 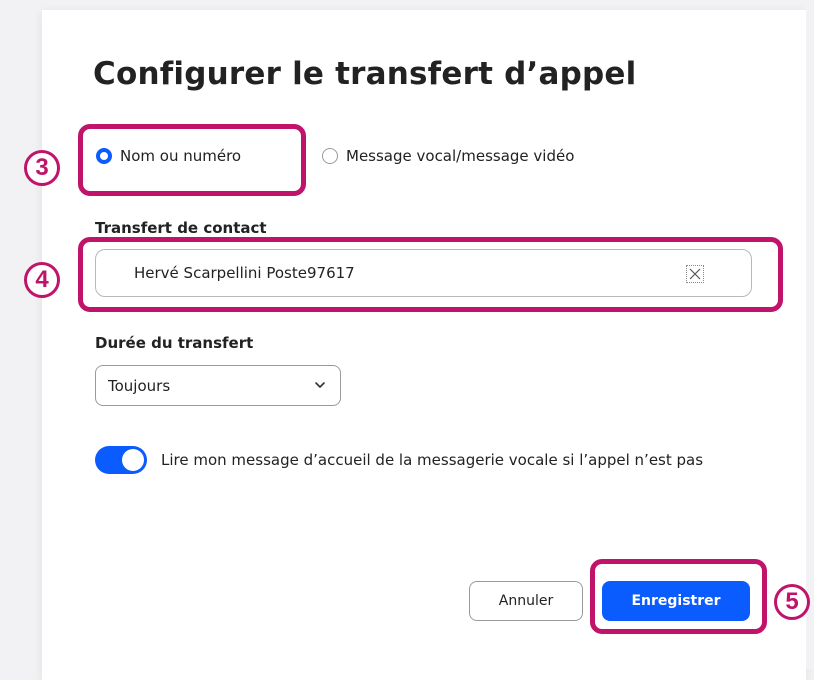 What do you see at coordinates (678, 596) in the screenshot?
I see `highlight-save-button` at bounding box center [678, 596].